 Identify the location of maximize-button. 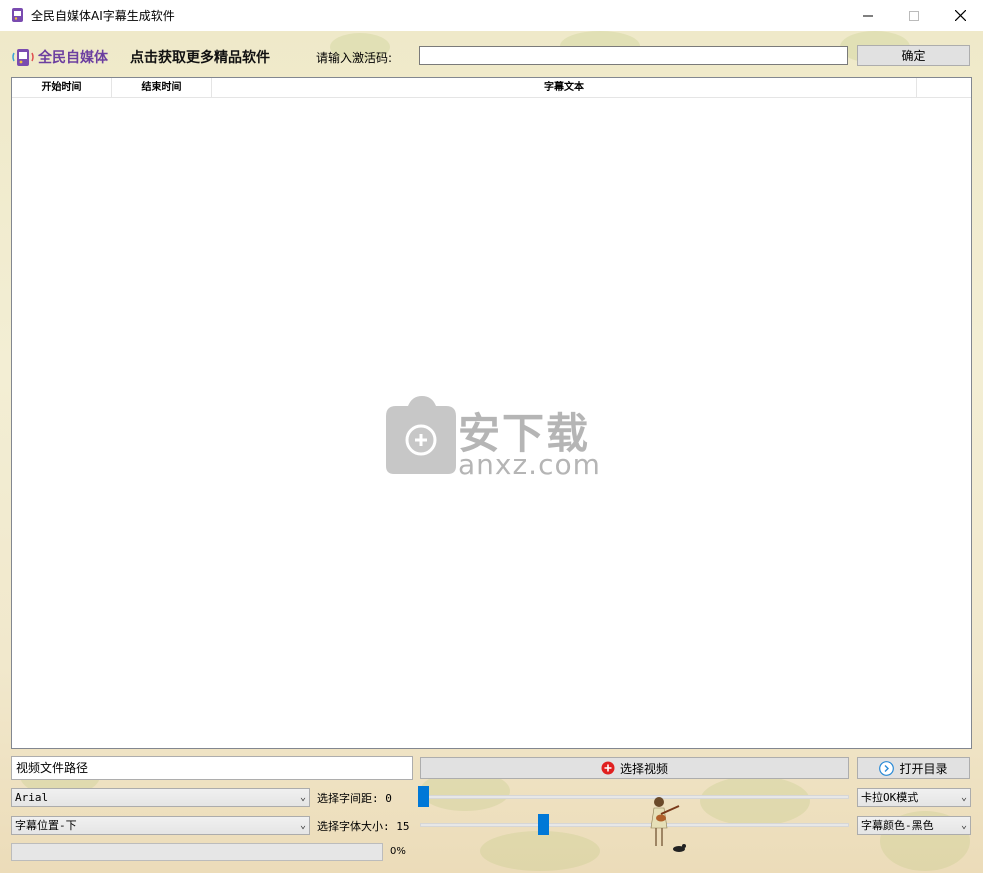
(914, 15).